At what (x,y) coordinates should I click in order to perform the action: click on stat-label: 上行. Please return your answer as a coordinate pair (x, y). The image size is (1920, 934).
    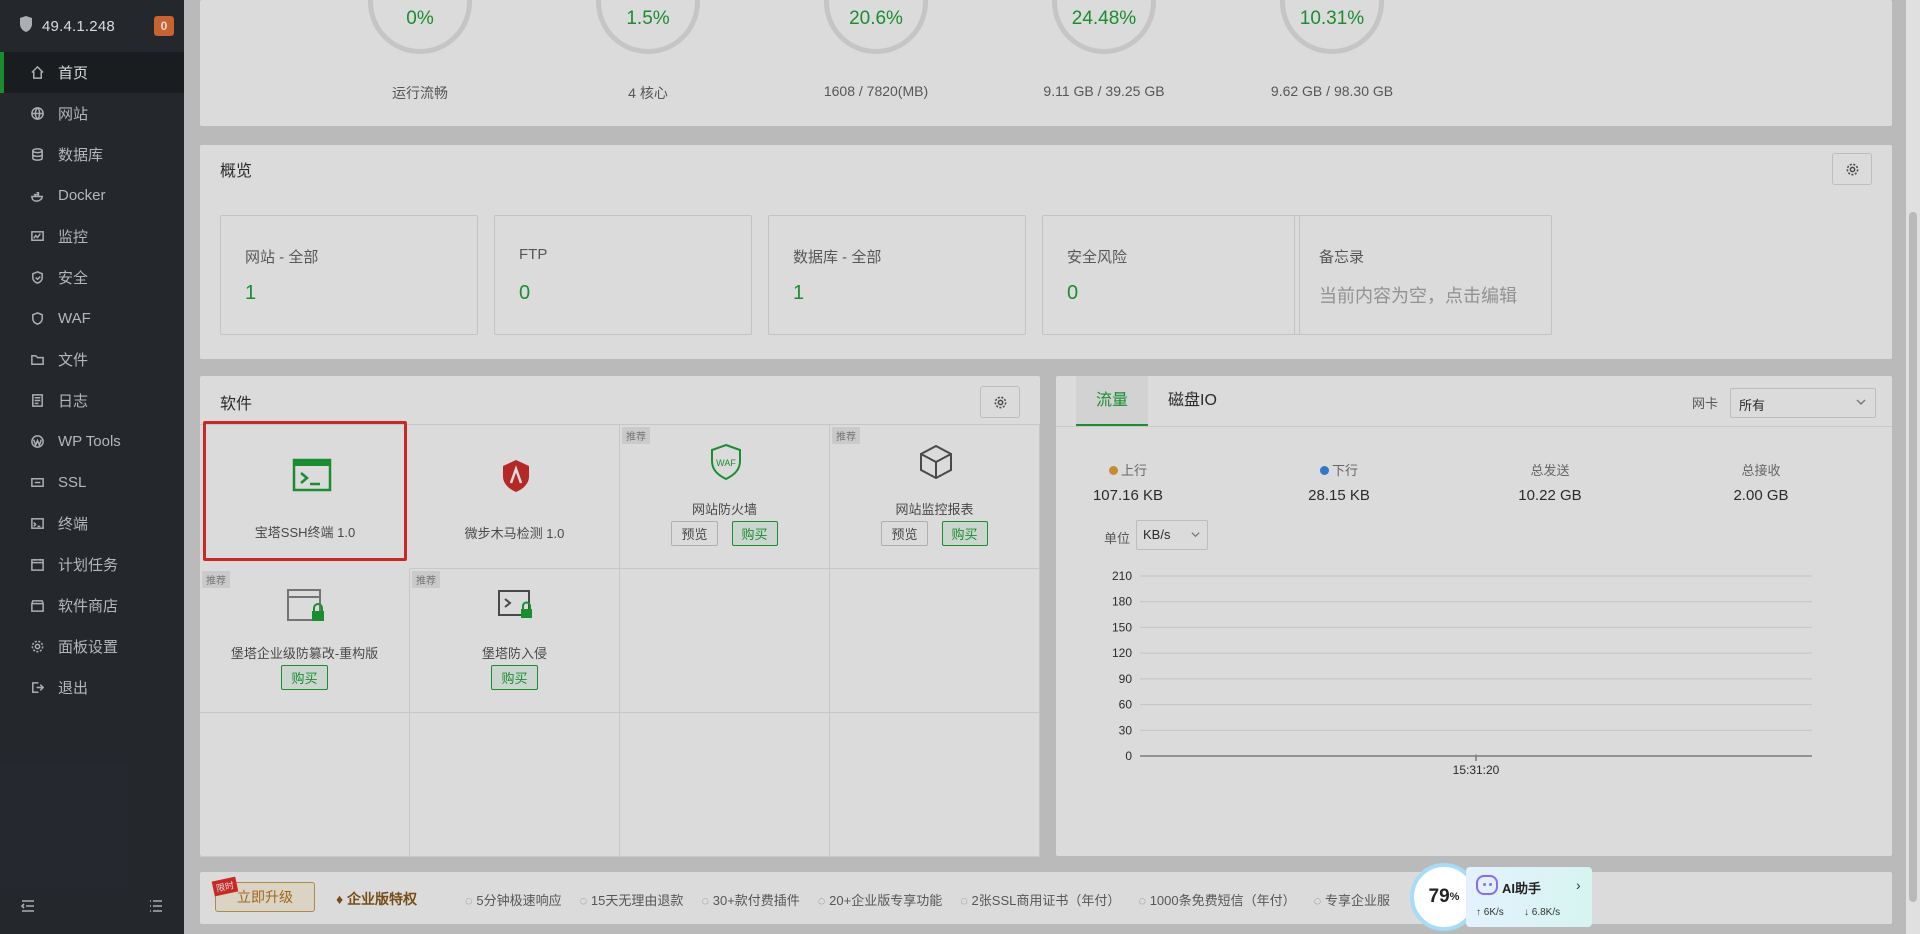
    Looking at the image, I should click on (1128, 469).